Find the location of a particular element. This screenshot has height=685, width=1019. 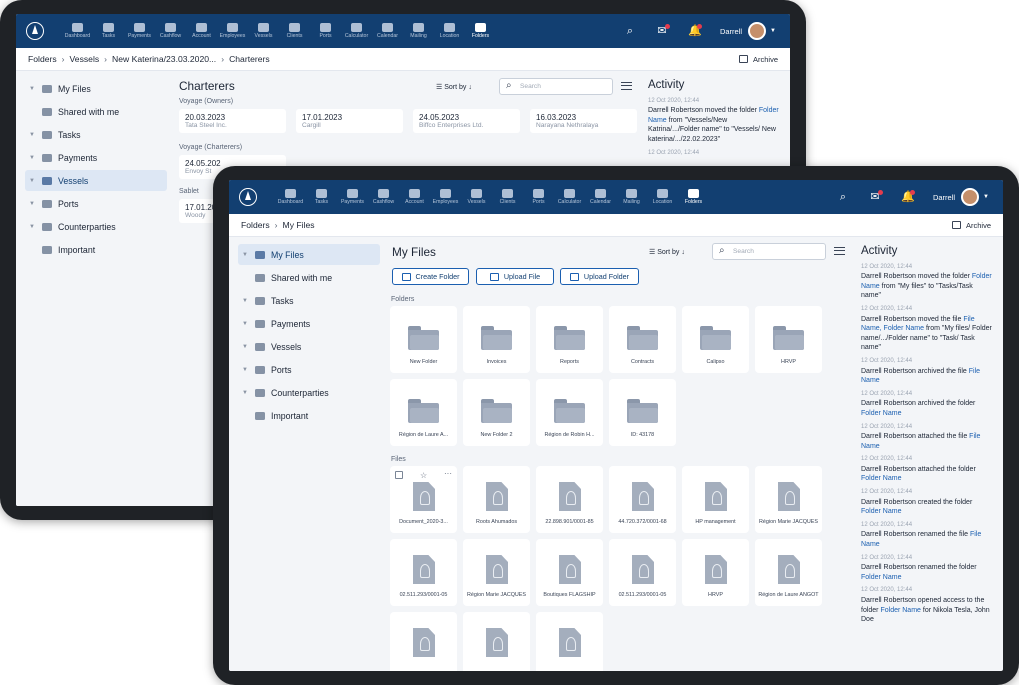

create-folder-button: Create Folder is located at coordinates (430, 276).